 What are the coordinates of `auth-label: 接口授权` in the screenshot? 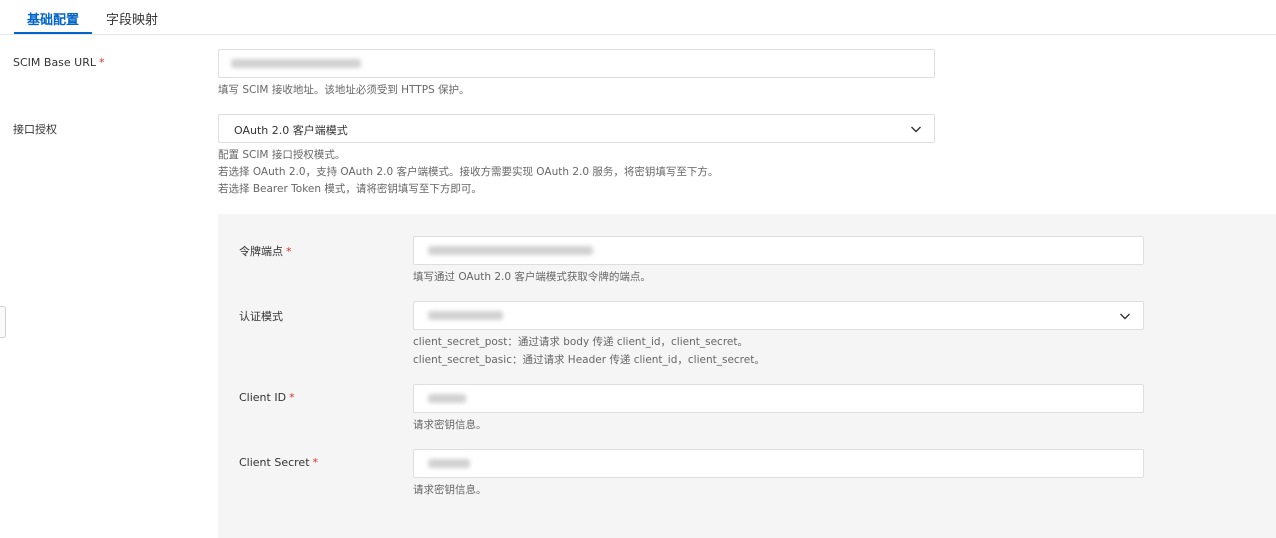 It's located at (35, 129).